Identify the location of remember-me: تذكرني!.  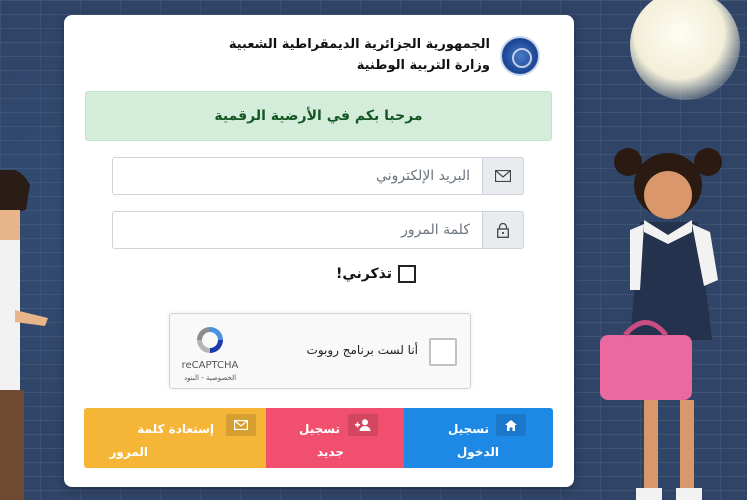
(376, 274).